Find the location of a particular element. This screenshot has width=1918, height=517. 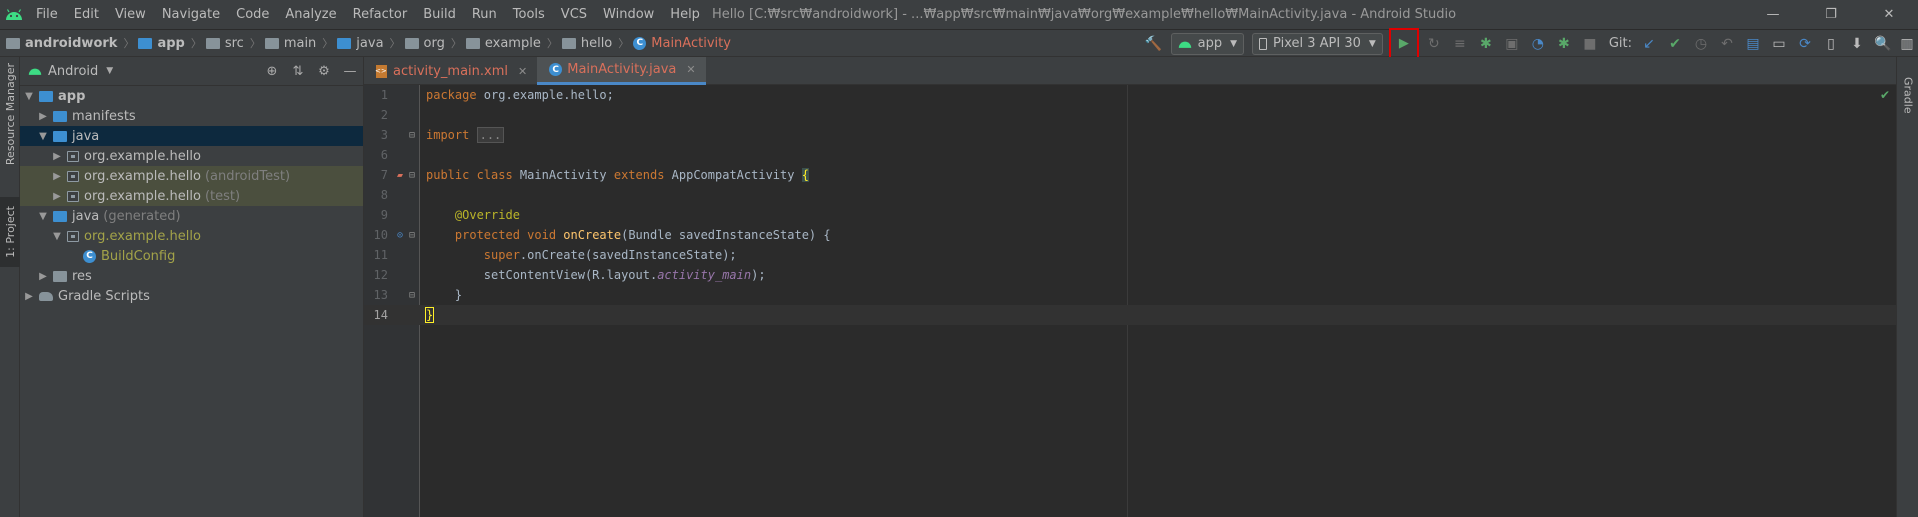

collapse-all-icon: ⇅ is located at coordinates (298, 71).